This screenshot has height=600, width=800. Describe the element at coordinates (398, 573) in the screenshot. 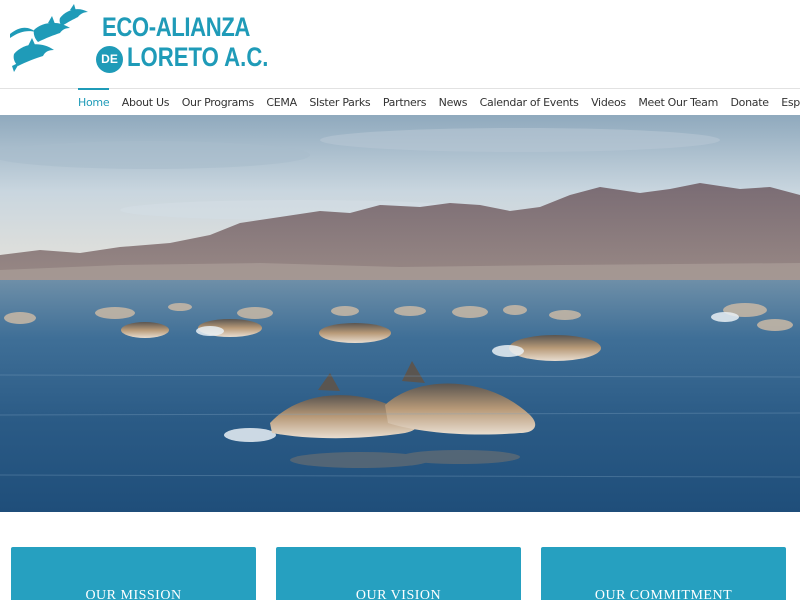

I see `vision-card: OUR VISION` at that location.